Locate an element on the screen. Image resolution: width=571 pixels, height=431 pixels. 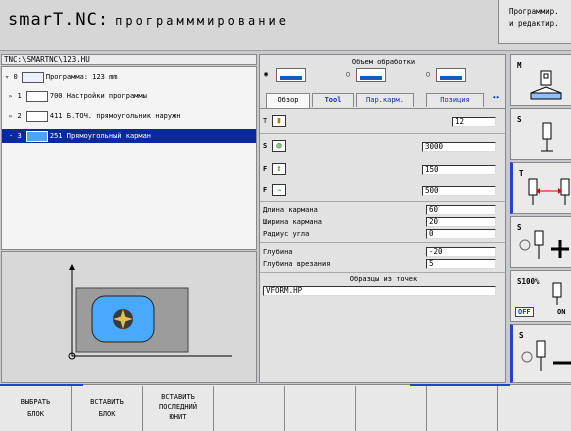
depth-label: Глубина is located at coordinates (278, 252).